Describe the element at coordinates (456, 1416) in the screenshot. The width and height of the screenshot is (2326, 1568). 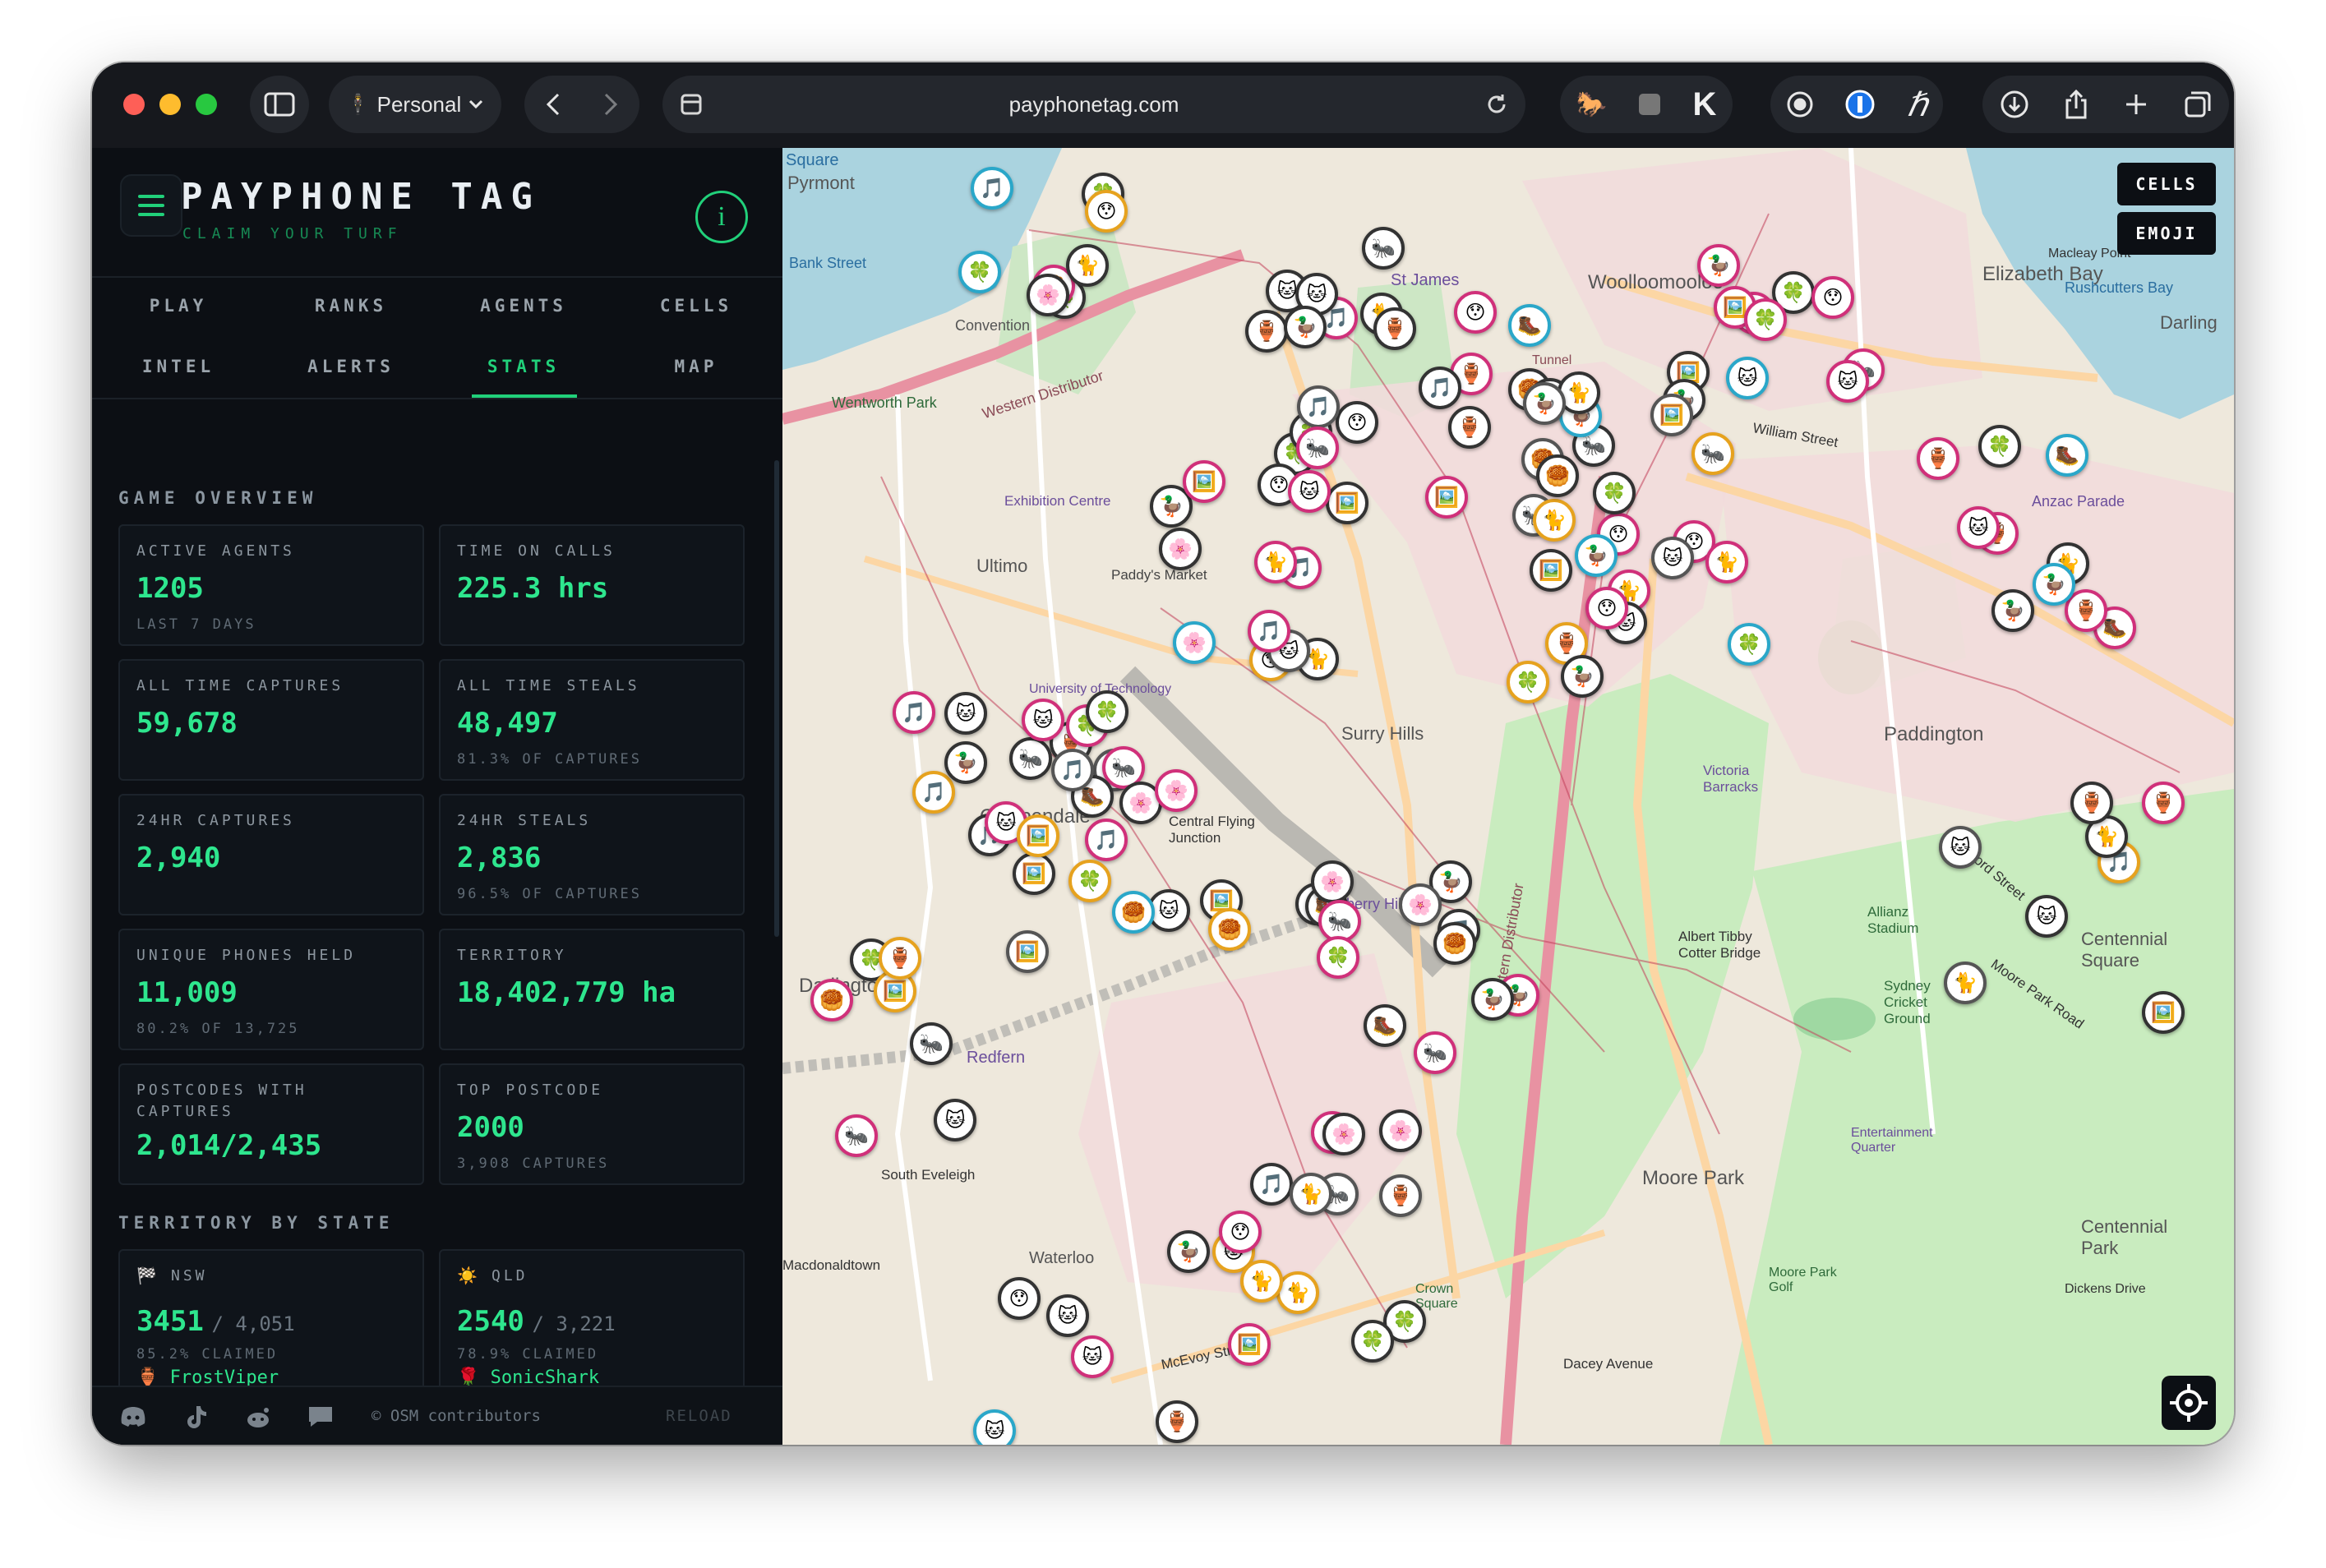
I see `osm-attribution: © OSM contributors` at that location.